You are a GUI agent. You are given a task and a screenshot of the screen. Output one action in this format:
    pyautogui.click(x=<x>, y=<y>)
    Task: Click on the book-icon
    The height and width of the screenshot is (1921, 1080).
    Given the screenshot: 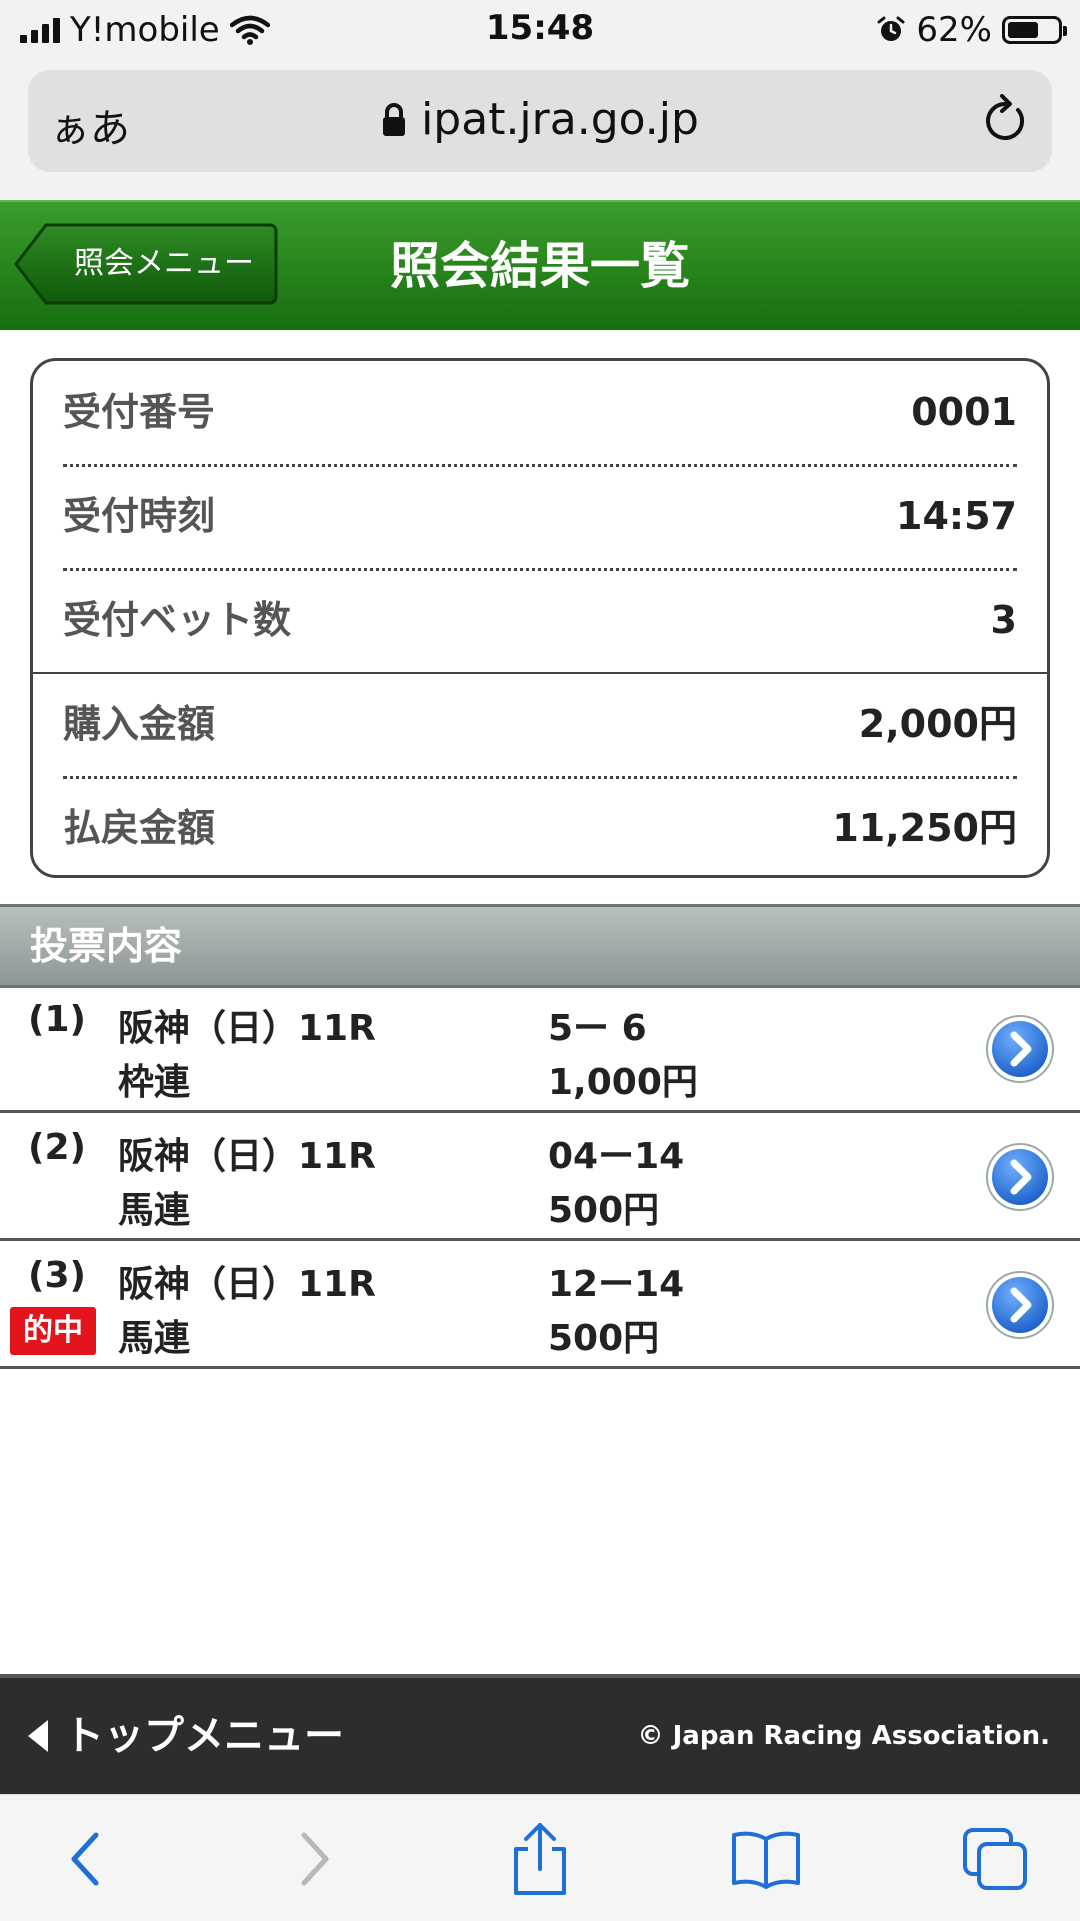 What is the action you would take?
    pyautogui.click(x=766, y=1860)
    